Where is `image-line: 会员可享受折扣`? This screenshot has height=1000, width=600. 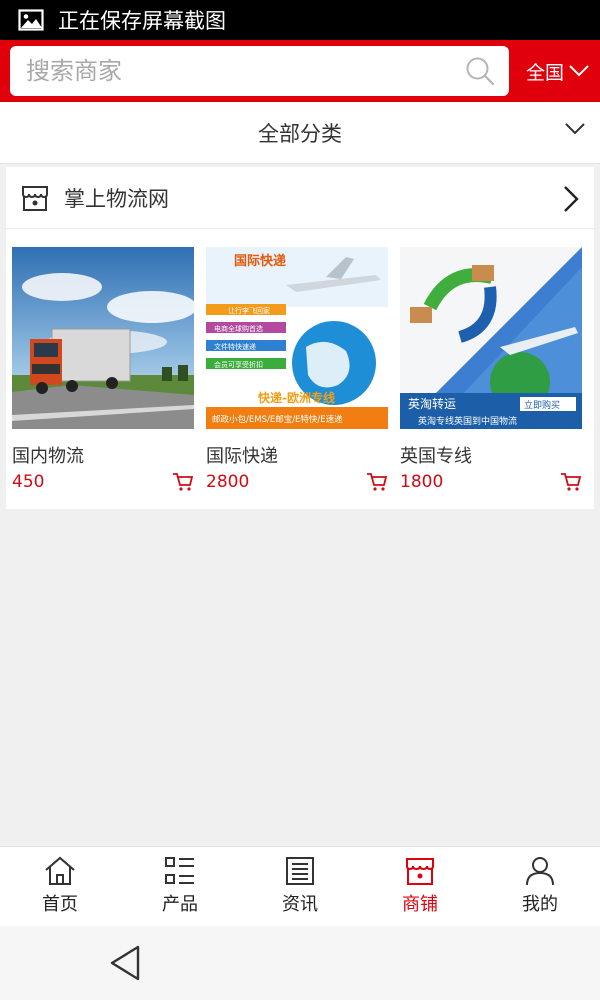
image-line: 会员可享受折扣 is located at coordinates (238, 364).